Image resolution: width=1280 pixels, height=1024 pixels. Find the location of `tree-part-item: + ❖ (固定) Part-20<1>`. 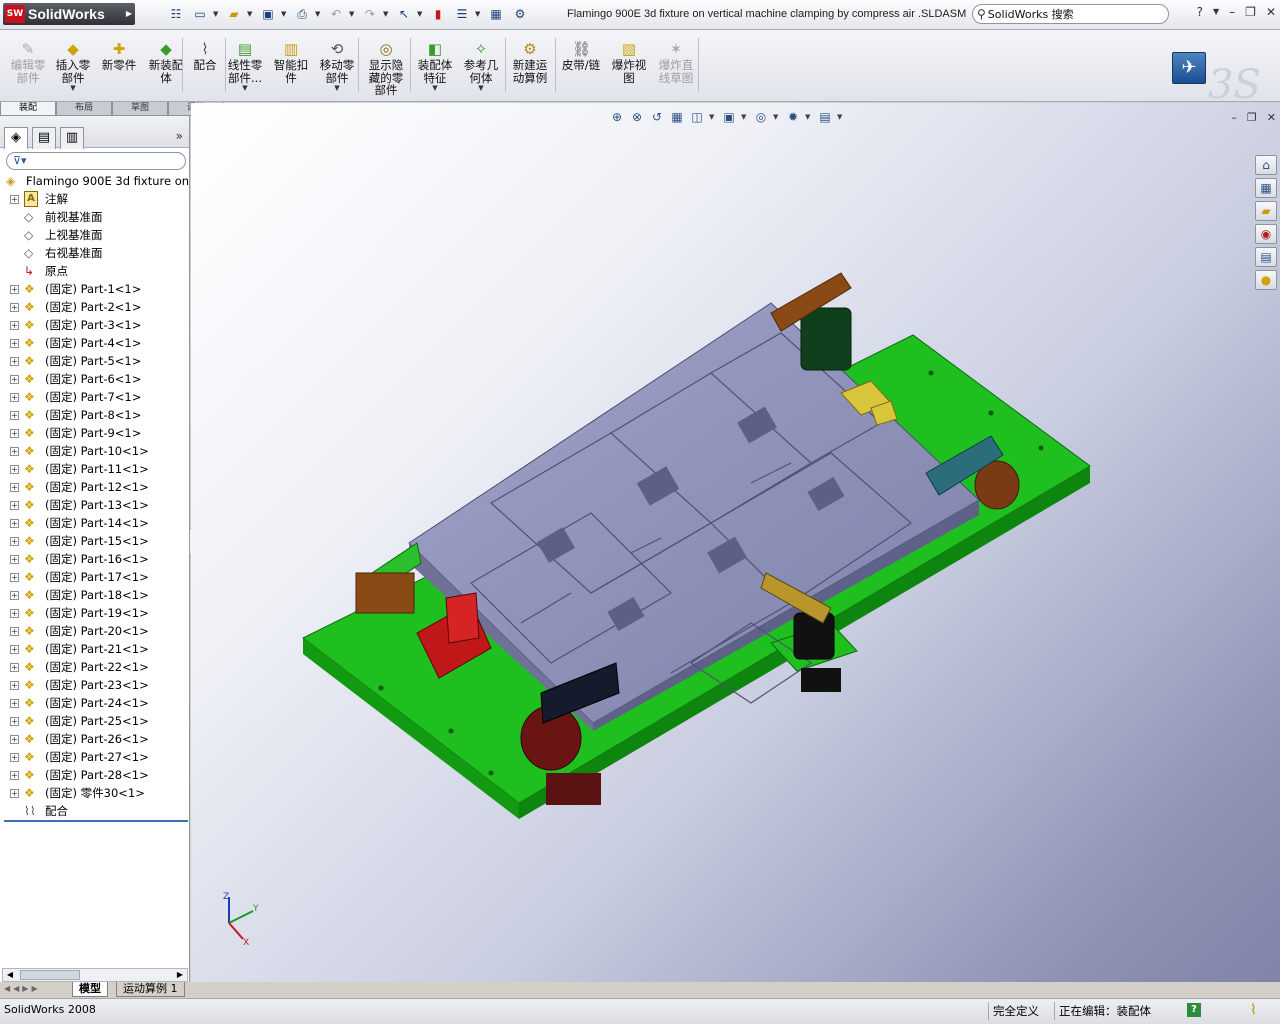

tree-part-item: + ❖ (固定) Part-20<1> is located at coordinates (94, 631).